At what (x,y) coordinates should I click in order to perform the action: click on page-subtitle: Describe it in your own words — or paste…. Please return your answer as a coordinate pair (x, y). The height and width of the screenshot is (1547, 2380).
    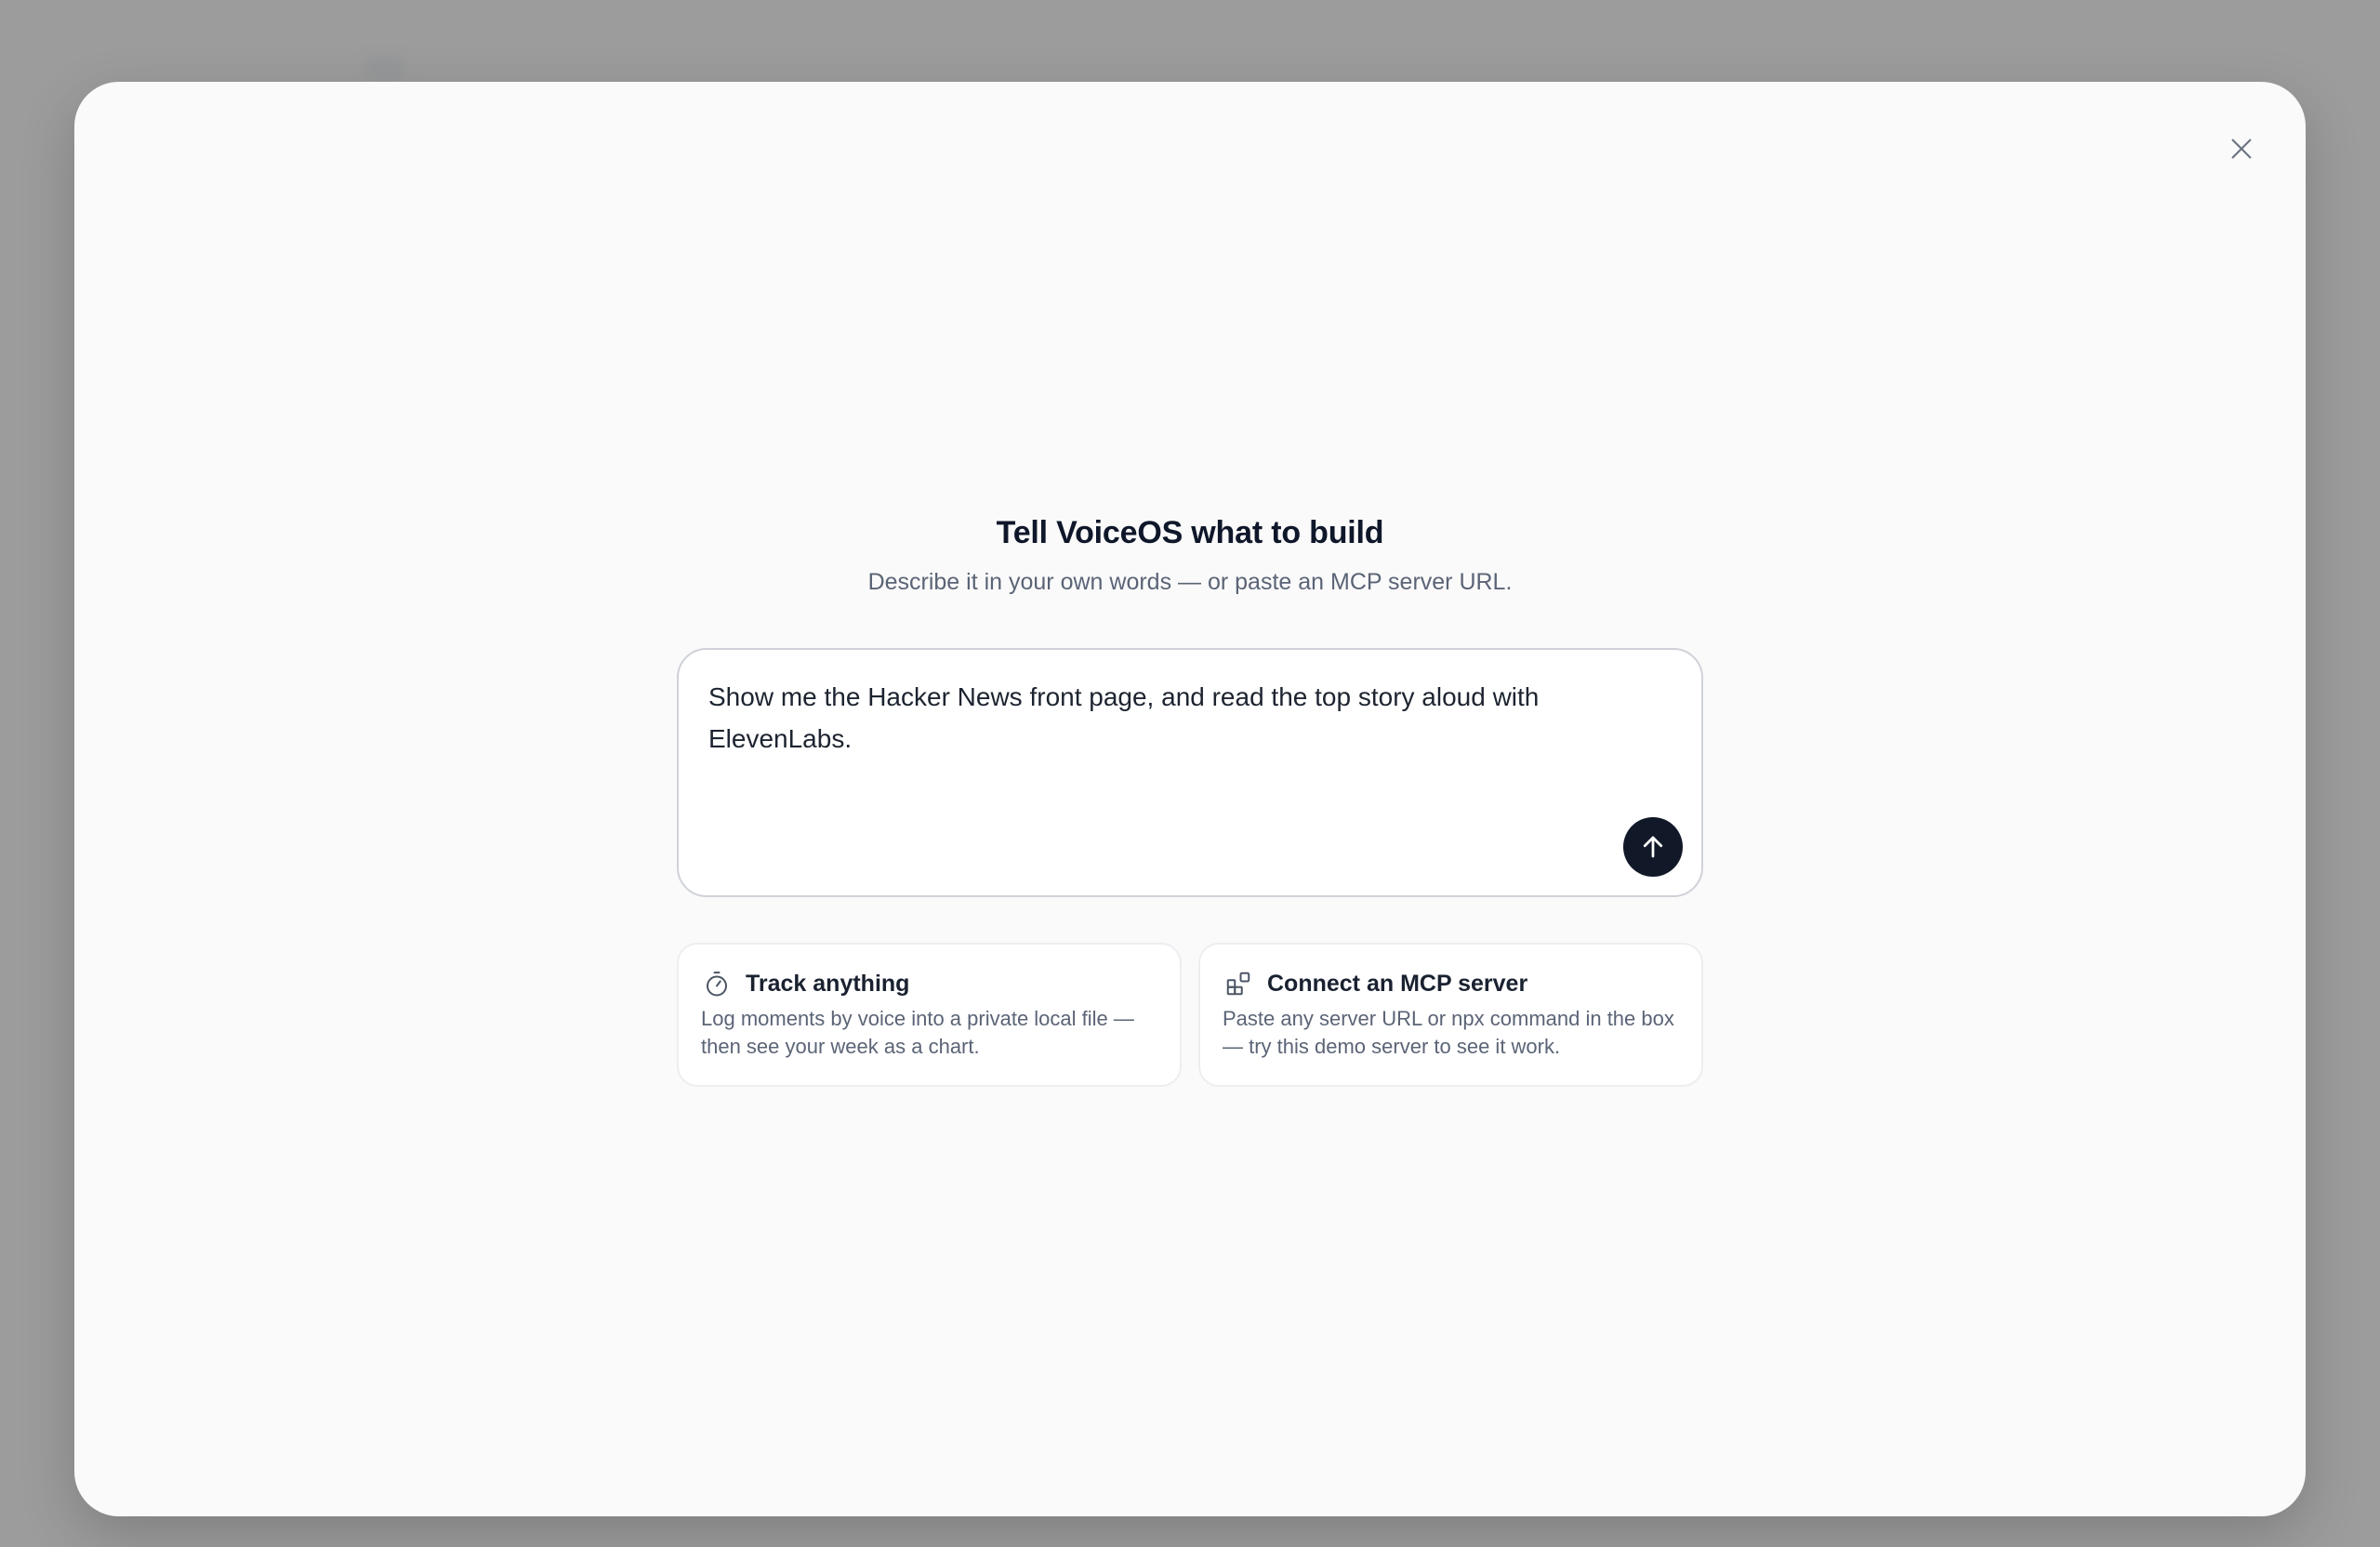
    Looking at the image, I should click on (1190, 582).